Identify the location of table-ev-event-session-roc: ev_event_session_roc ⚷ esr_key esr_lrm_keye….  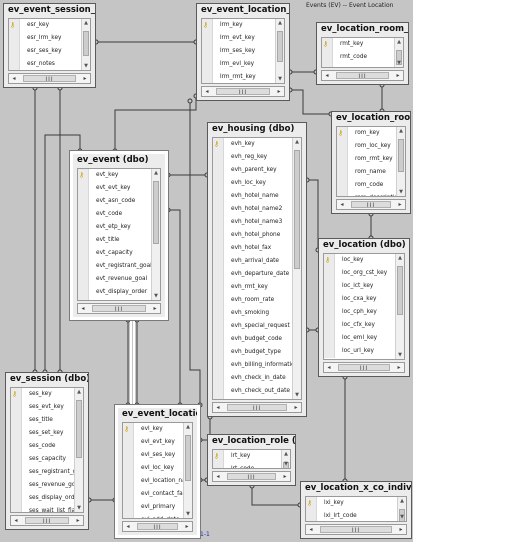
(49, 45).